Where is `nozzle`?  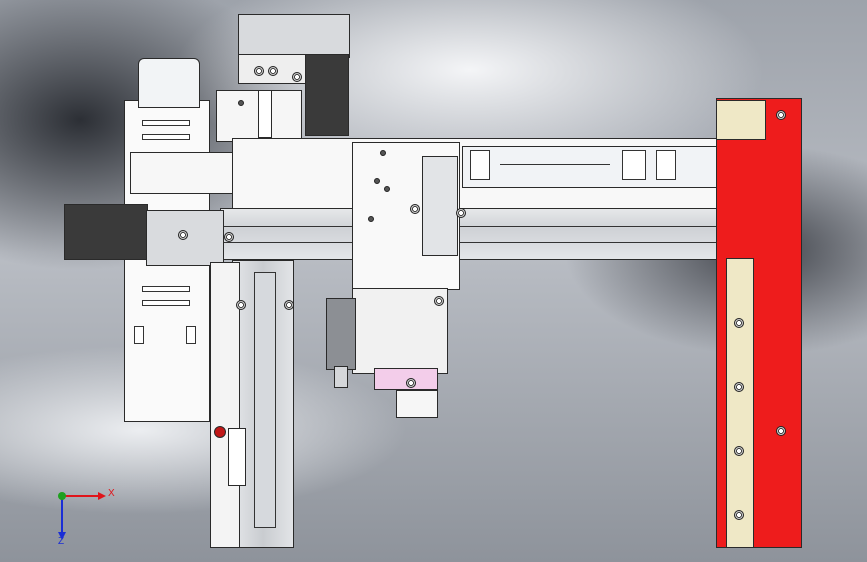
nozzle is located at coordinates (341, 377).